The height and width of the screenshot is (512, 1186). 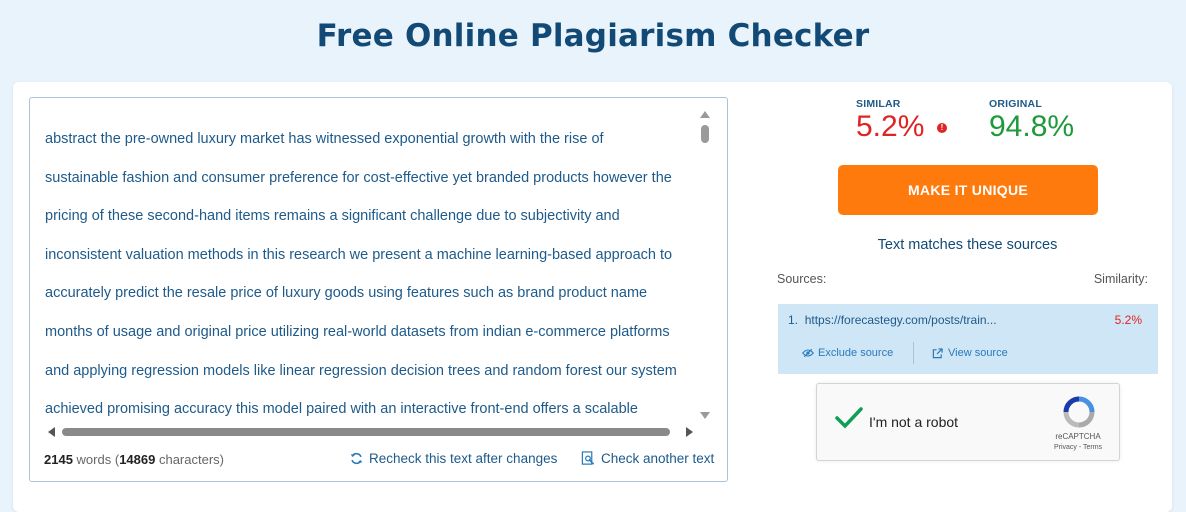 What do you see at coordinates (137, 459) in the screenshot?
I see `char-count-value: 14869` at bounding box center [137, 459].